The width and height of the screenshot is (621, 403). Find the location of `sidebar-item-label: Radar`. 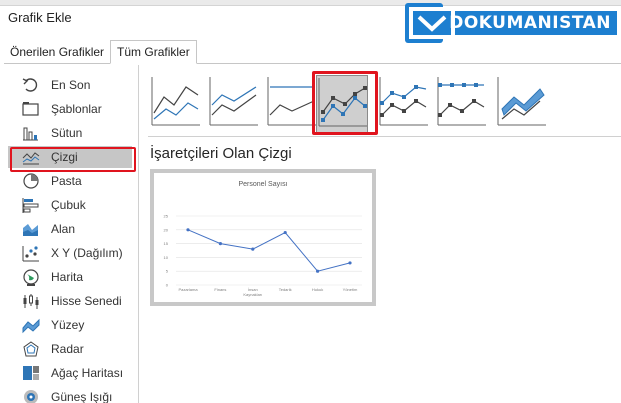

sidebar-item-label: Radar is located at coordinates (67, 349).